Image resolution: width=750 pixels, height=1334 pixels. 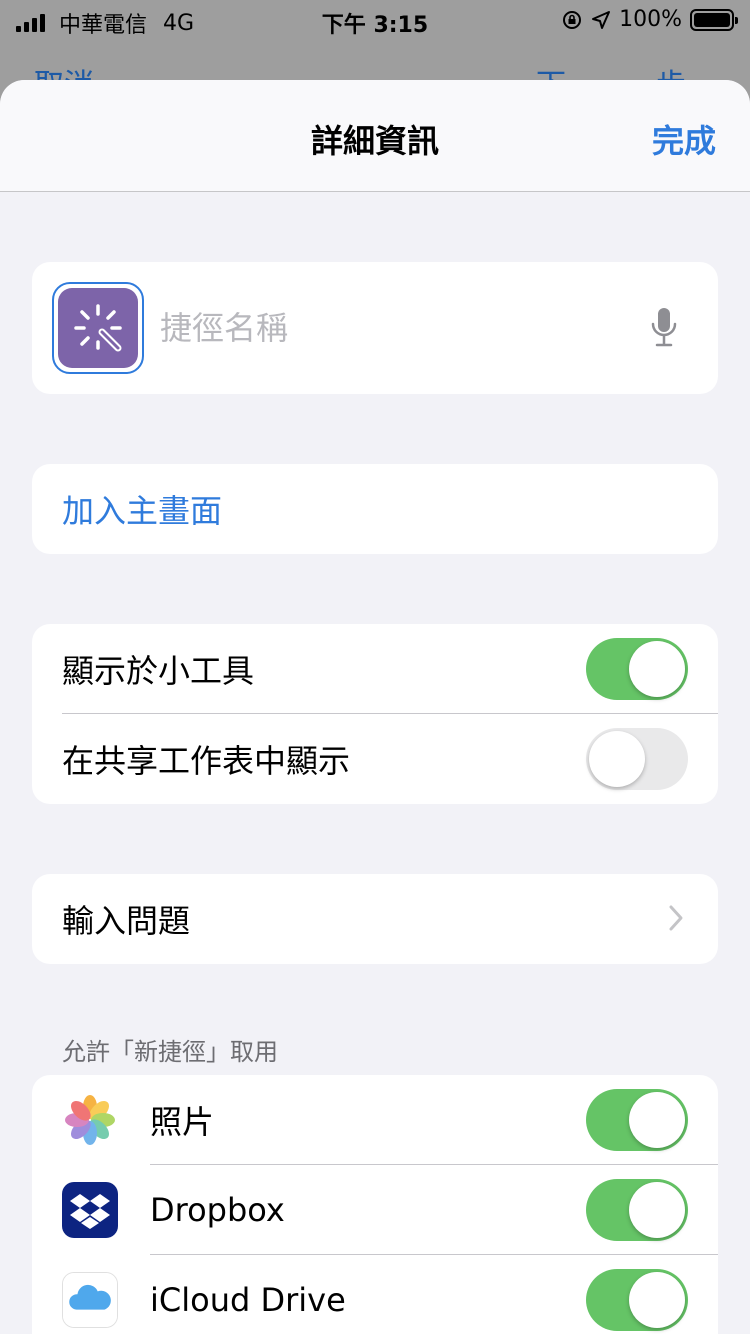 I want to click on visibility-card: 顯示於小工具 在共享工作表中顯示, so click(x=375, y=714).